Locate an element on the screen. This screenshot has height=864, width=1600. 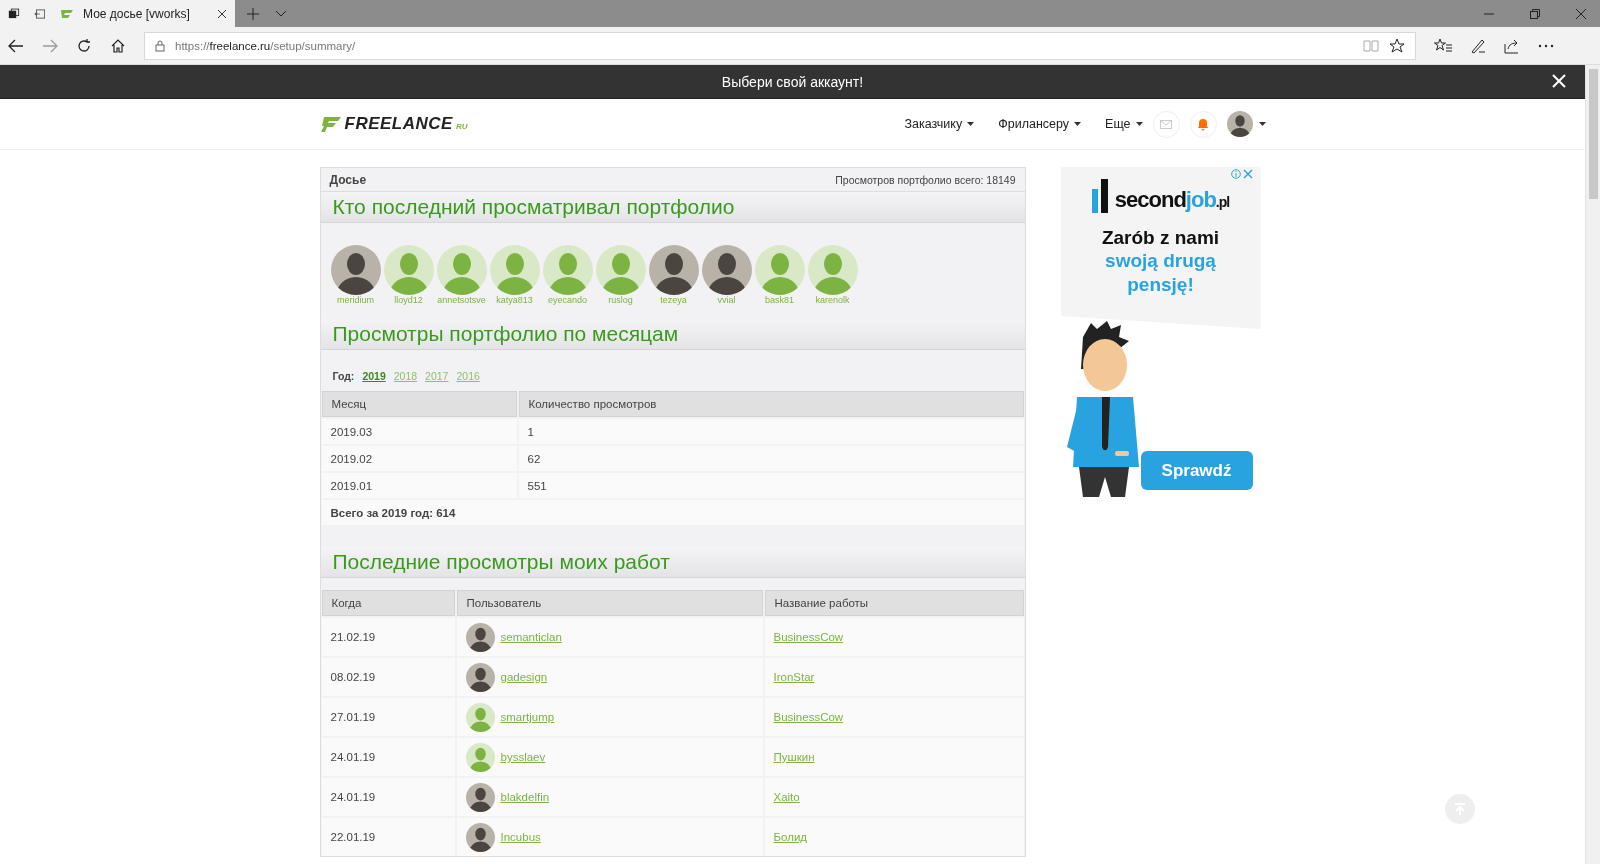
tab-actions-icon is located at coordinates (14, 13).